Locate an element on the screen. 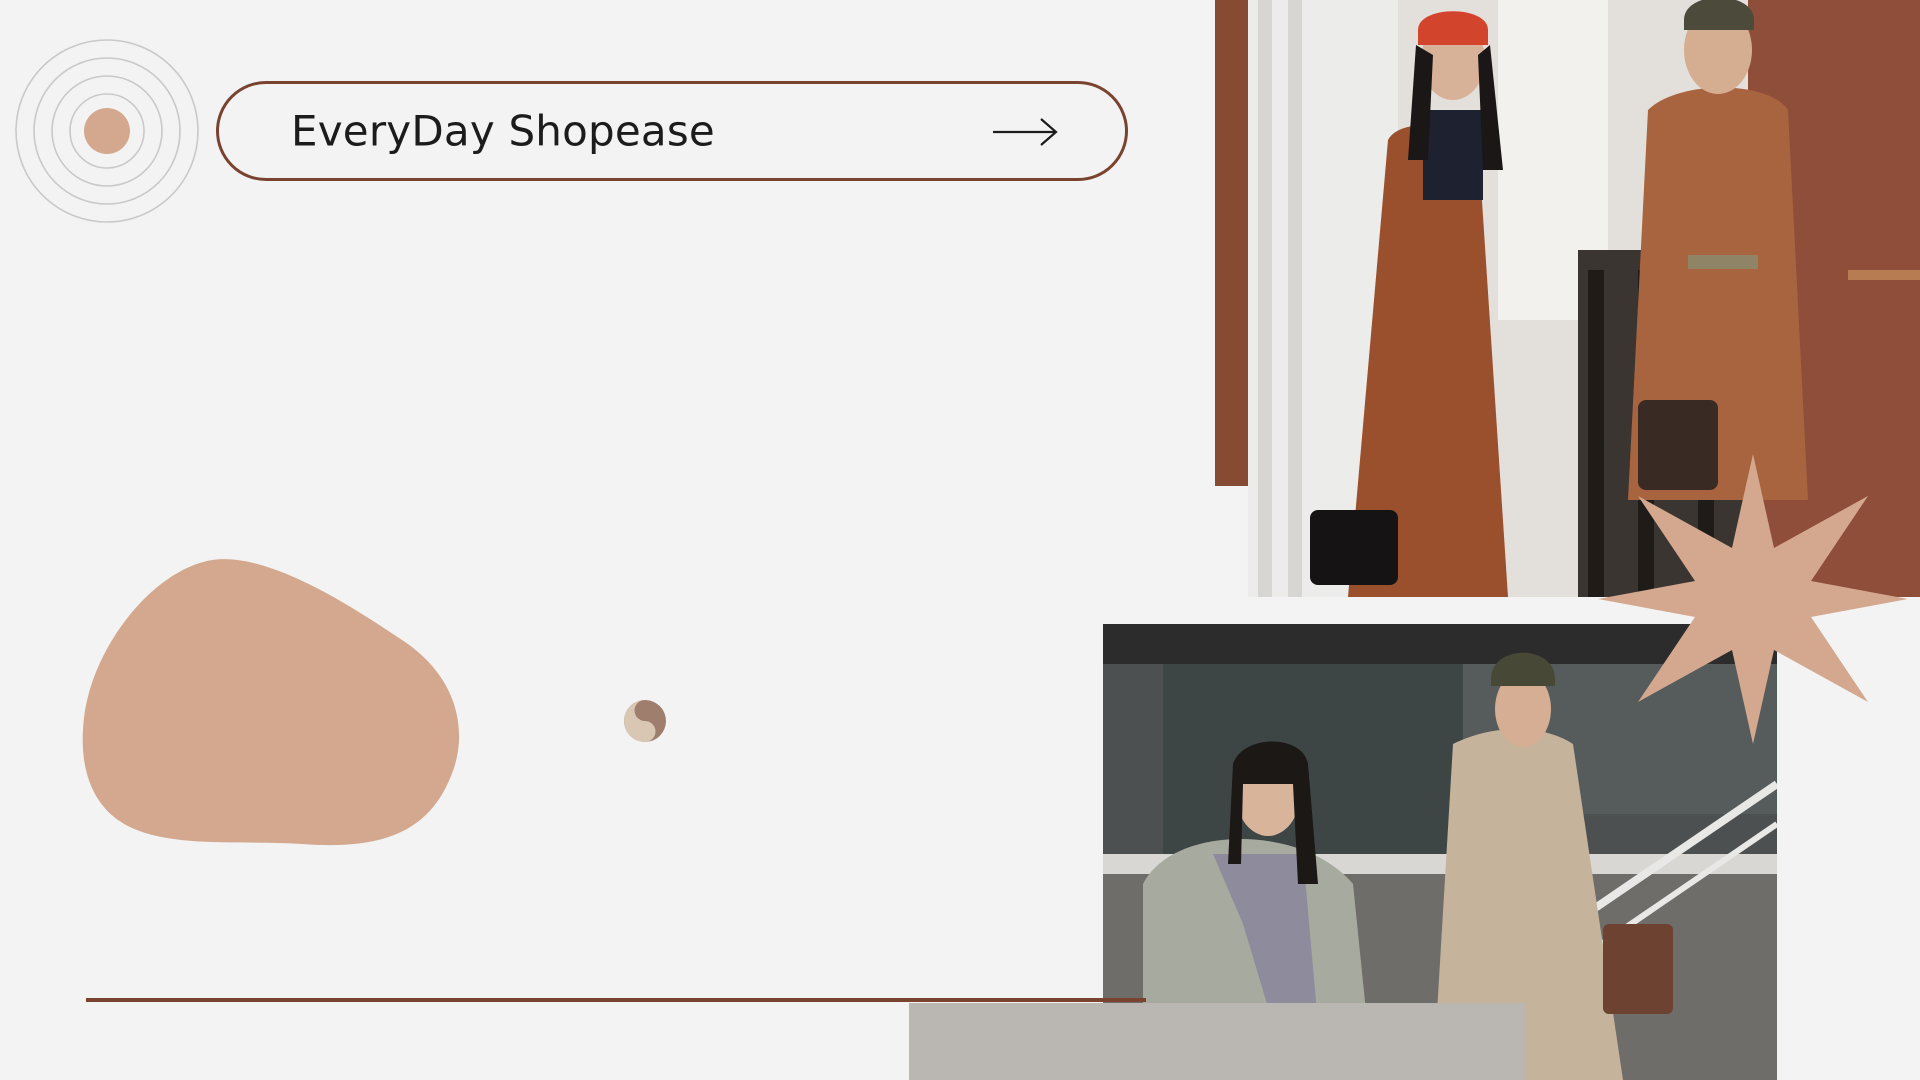 This screenshot has height=1080, width=1920. title-pill-button: EveryDay Shopease is located at coordinates (672, 131).